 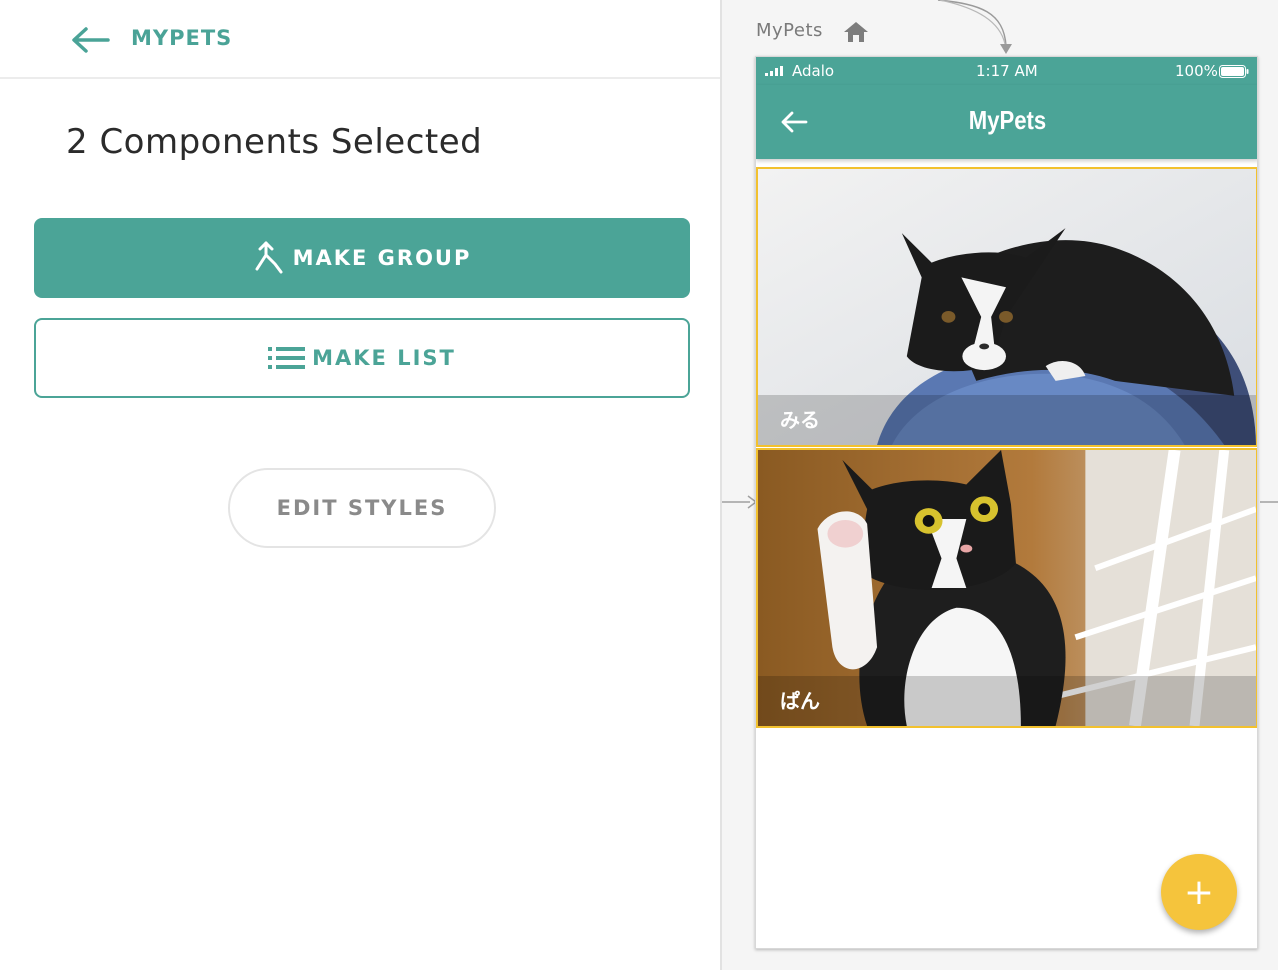 I want to click on pet-name: みる, so click(x=800, y=420).